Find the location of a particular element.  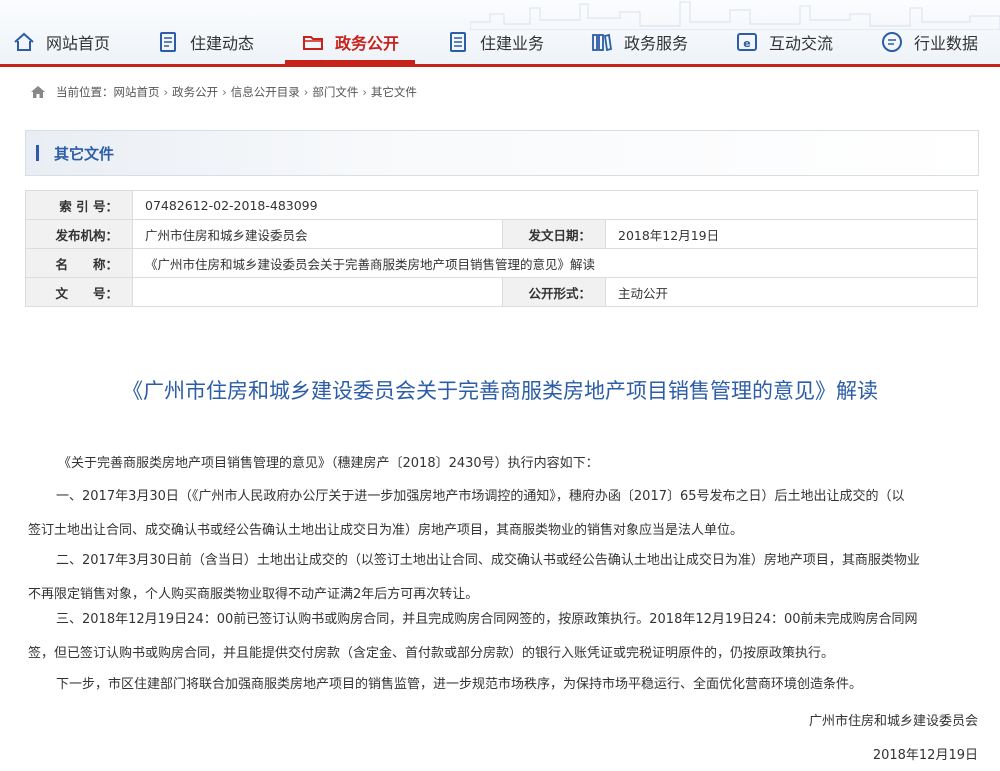

table-row: 文 号： 公开形式： 主动公开 is located at coordinates (502, 292).